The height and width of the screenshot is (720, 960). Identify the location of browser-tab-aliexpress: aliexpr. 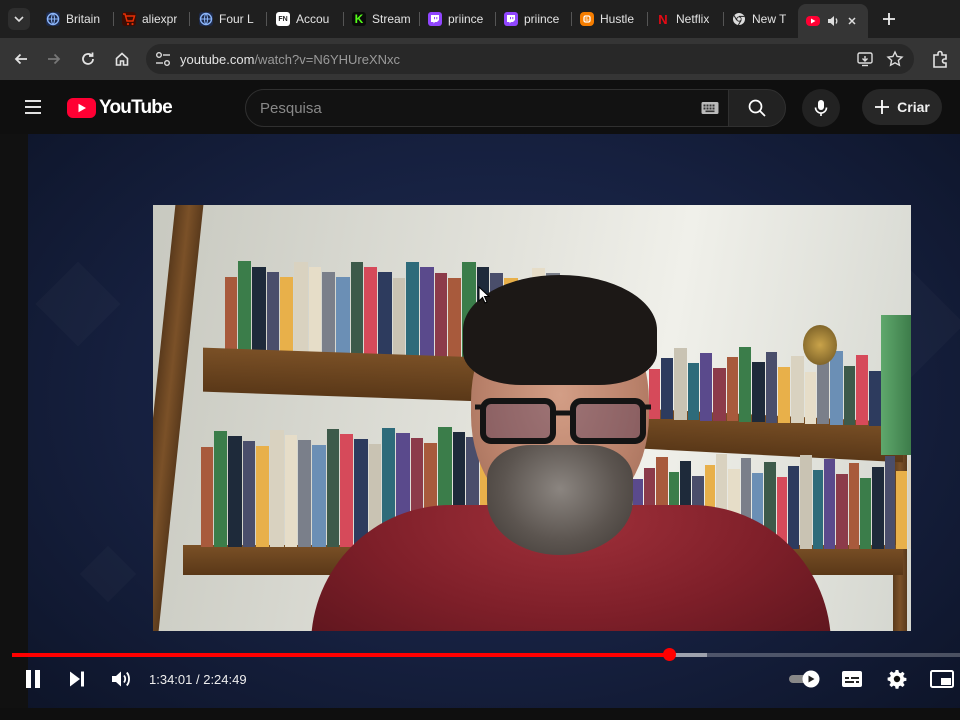
(151, 19).